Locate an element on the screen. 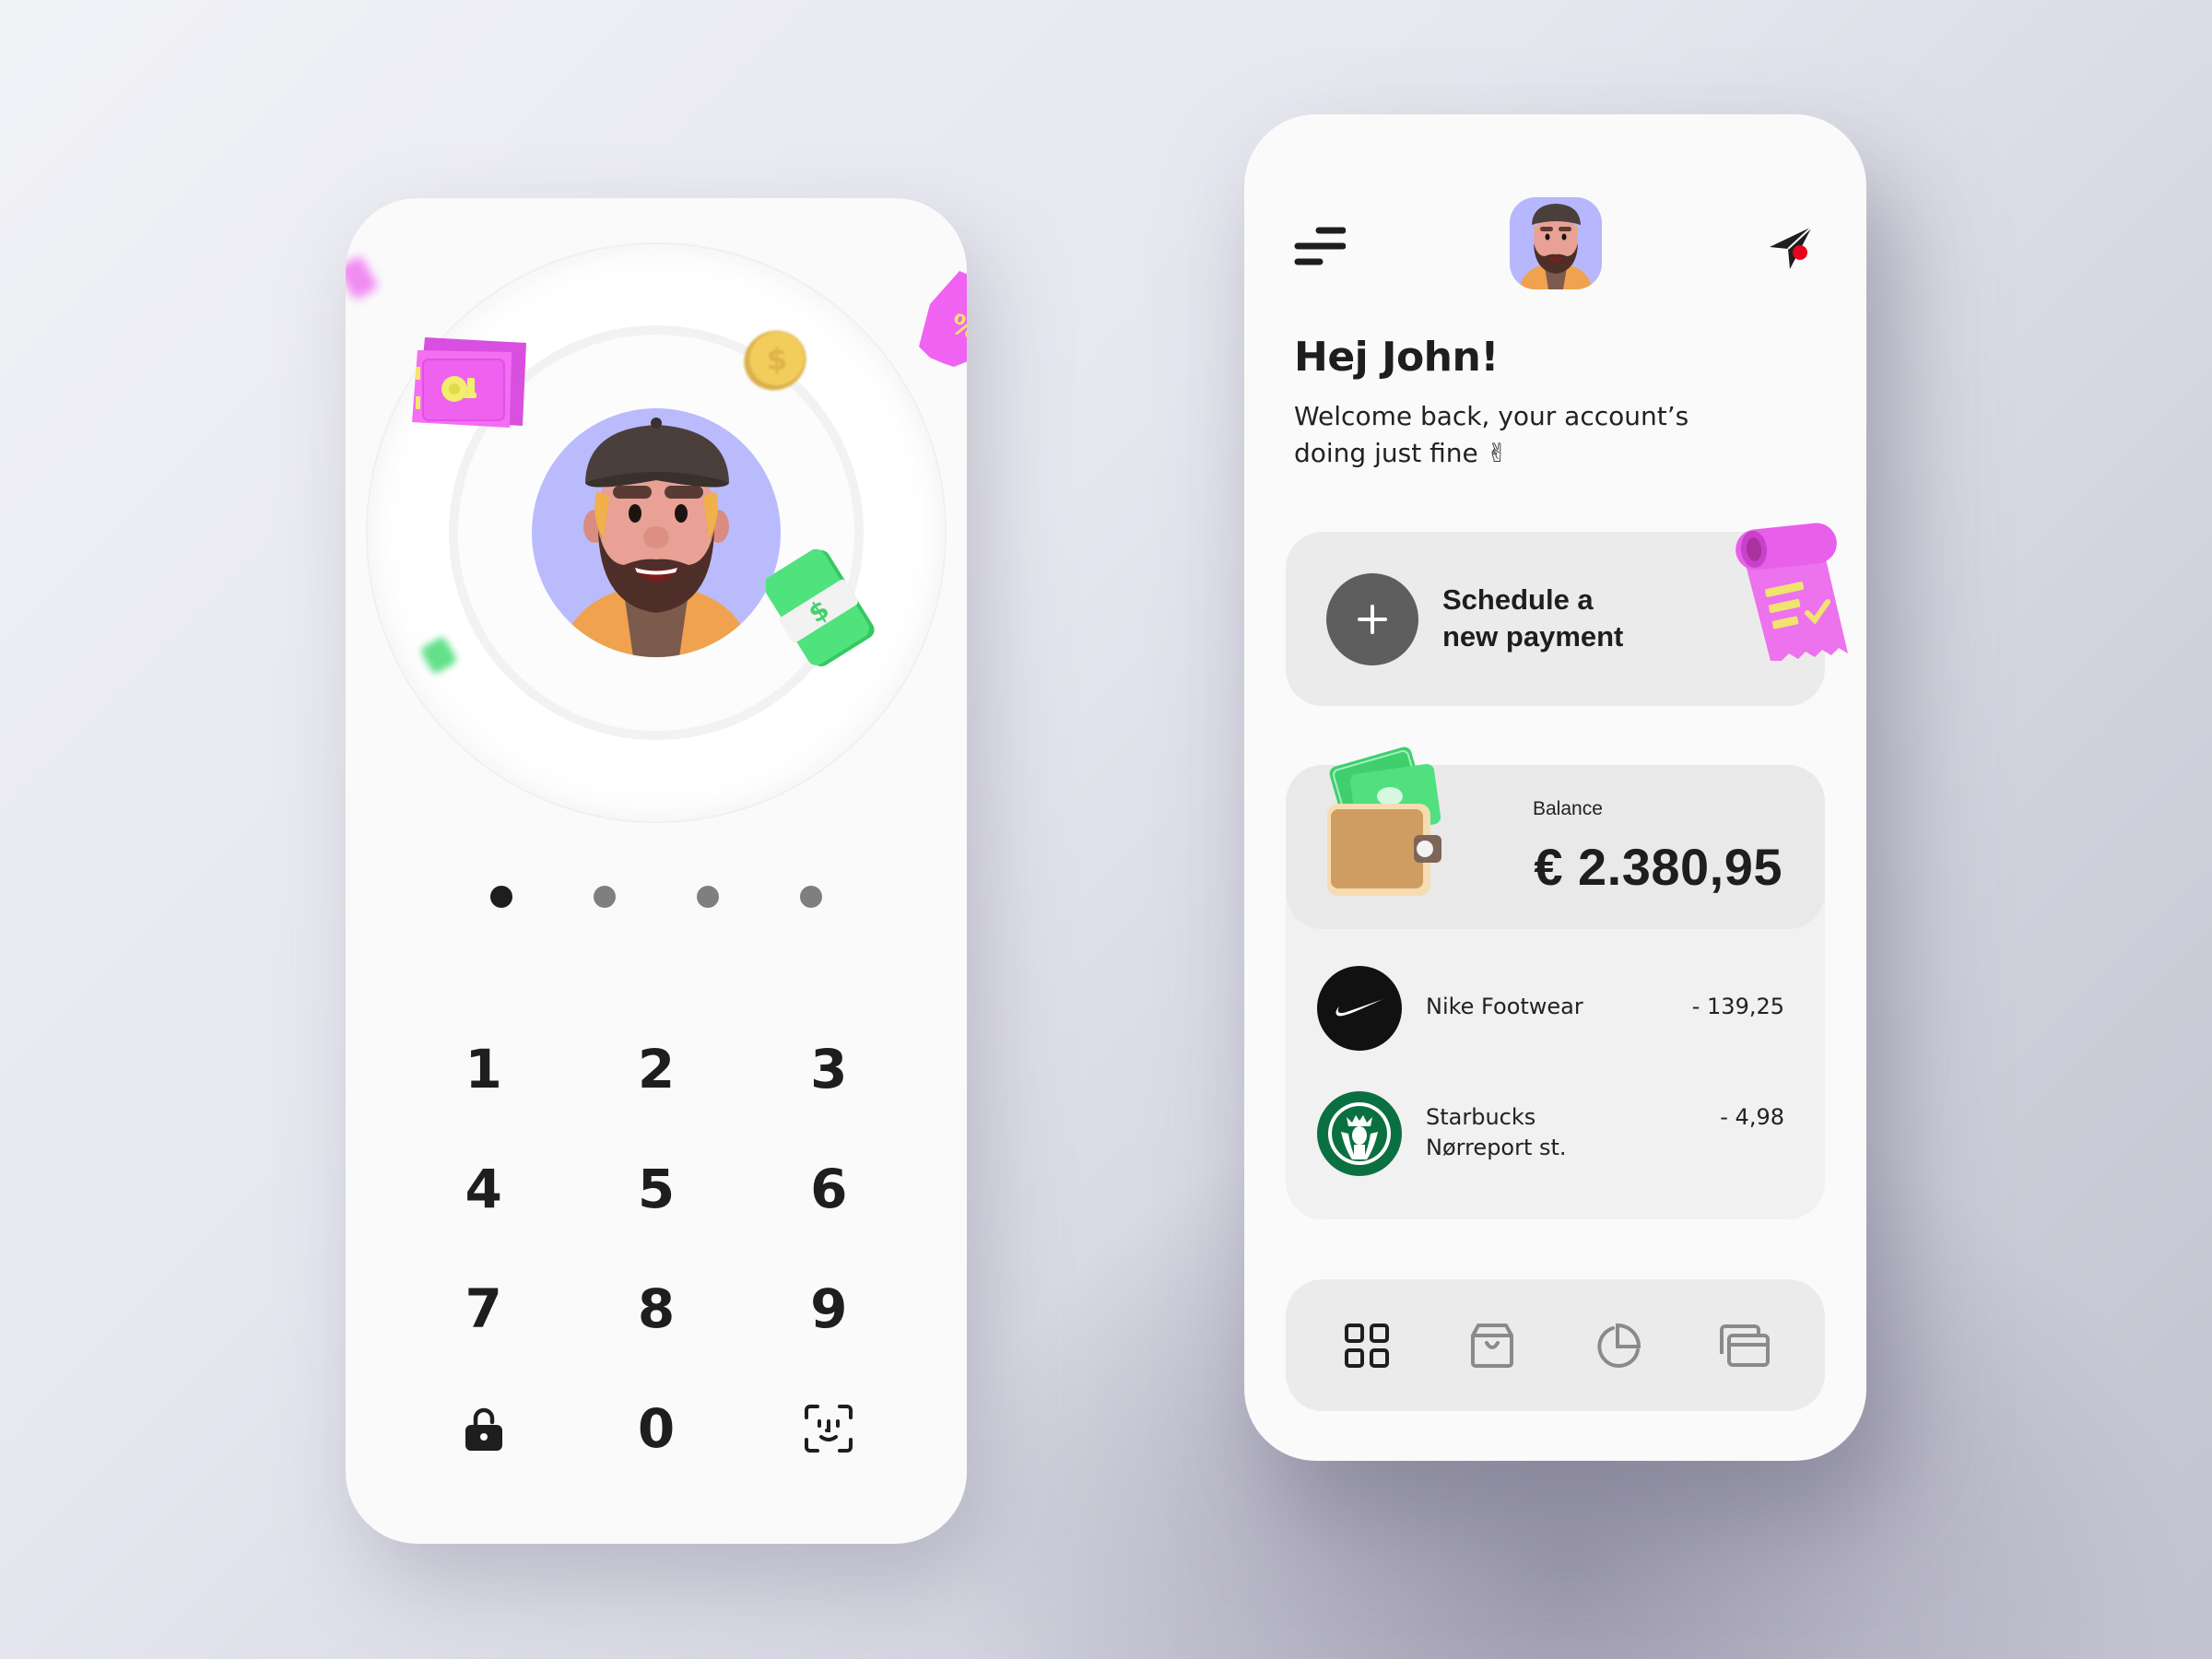  plus-icon is located at coordinates (1372, 619).